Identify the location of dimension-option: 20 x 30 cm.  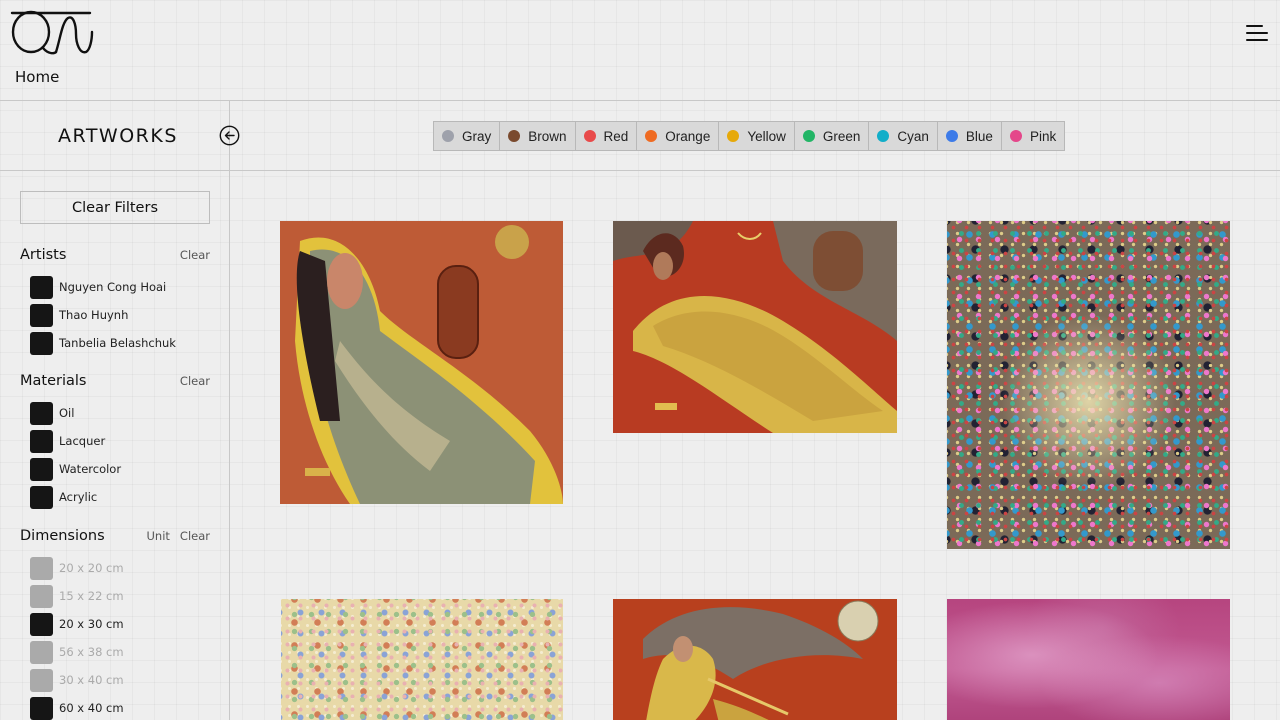
(120, 624).